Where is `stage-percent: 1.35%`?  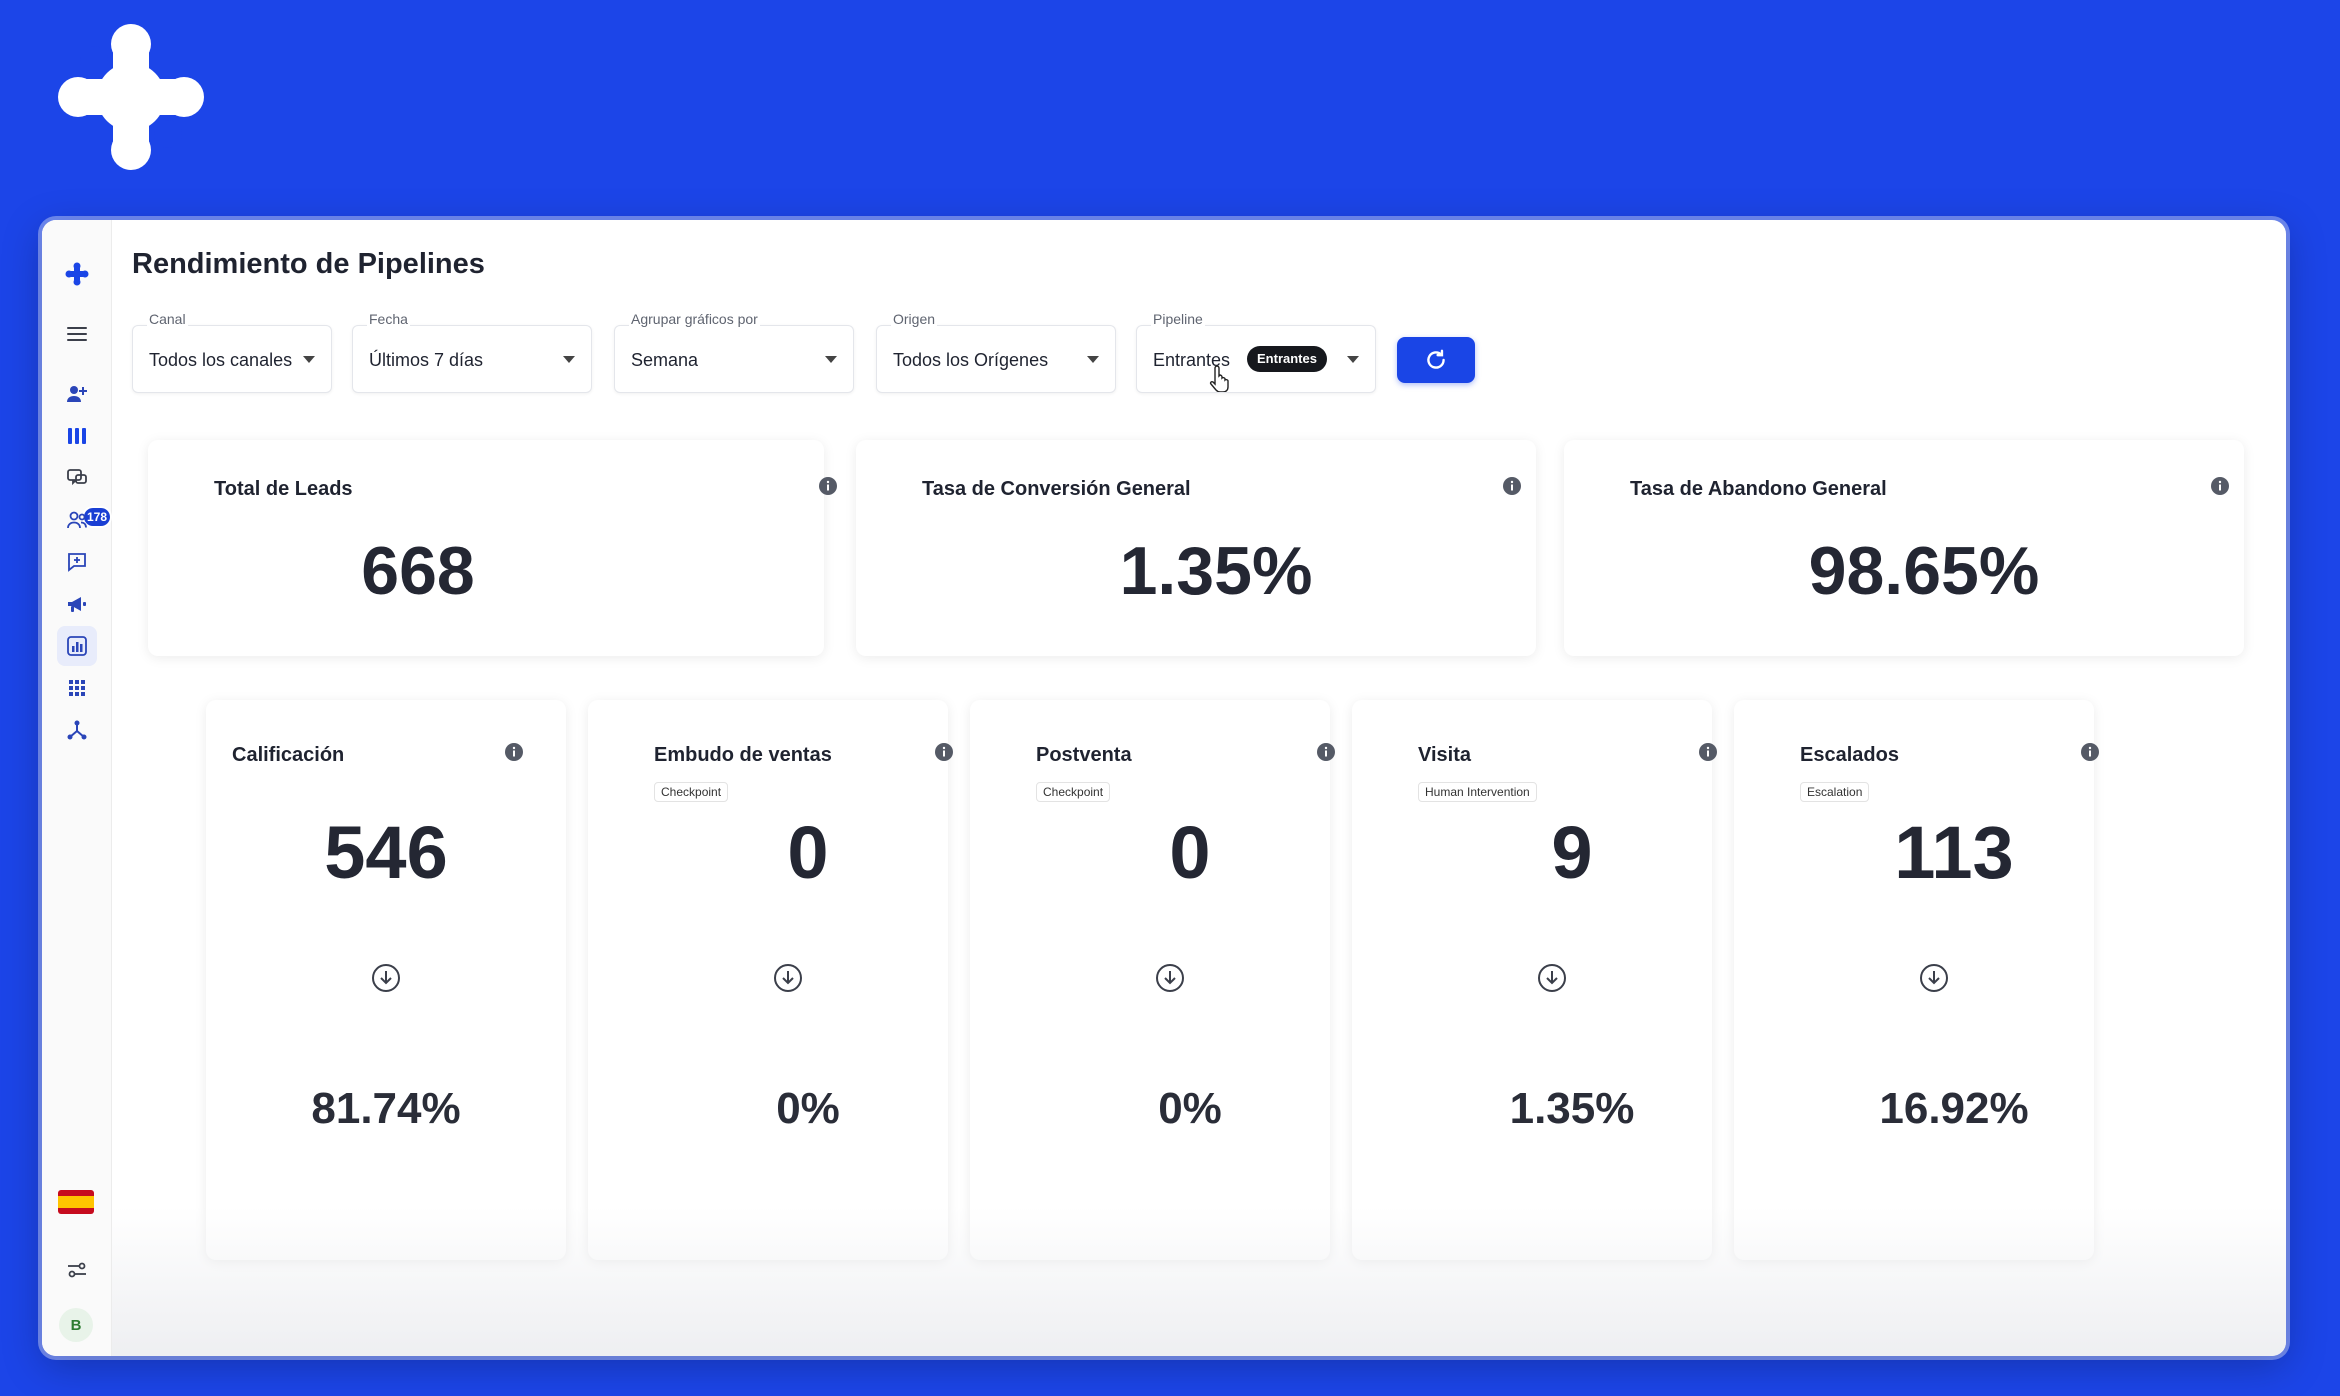 stage-percent: 1.35% is located at coordinates (1572, 1108).